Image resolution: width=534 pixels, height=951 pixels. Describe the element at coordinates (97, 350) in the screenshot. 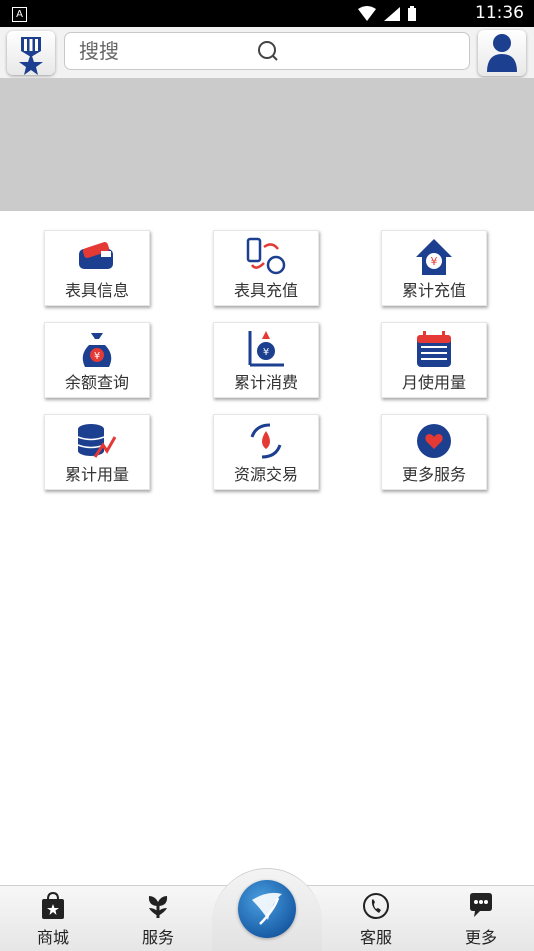

I see `money-bag-icon: ¥` at that location.